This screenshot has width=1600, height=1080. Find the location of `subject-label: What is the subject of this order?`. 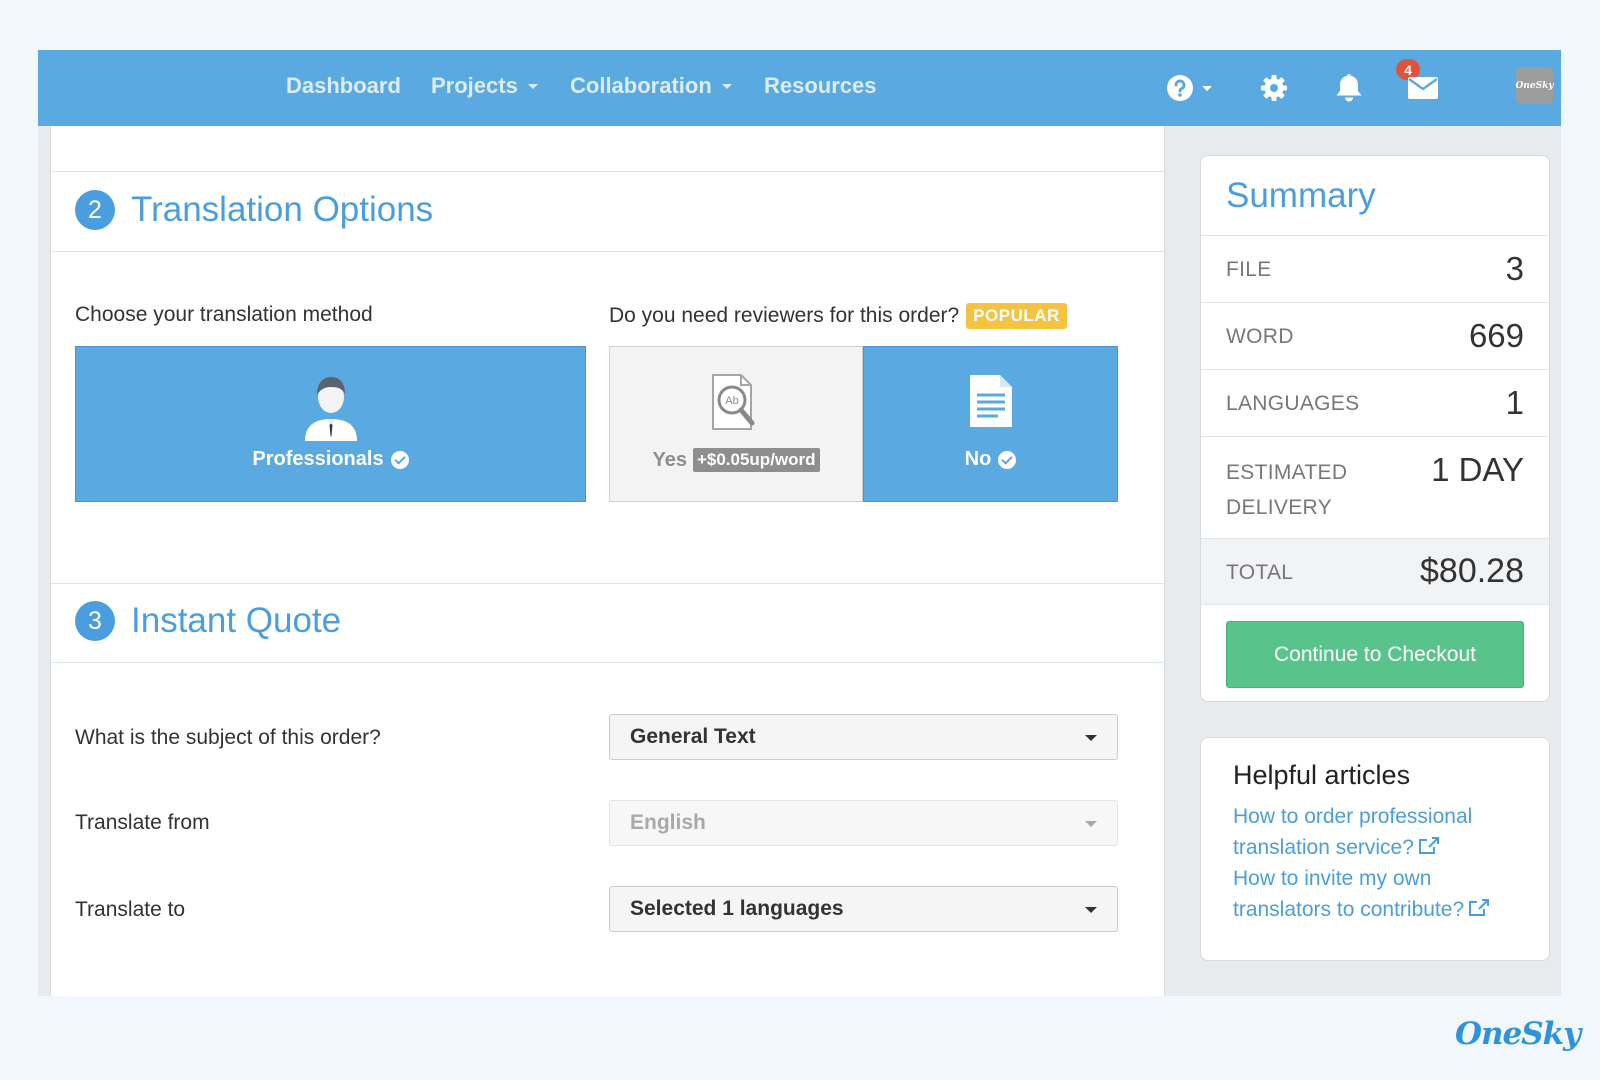

subject-label: What is the subject of this order? is located at coordinates (228, 737).